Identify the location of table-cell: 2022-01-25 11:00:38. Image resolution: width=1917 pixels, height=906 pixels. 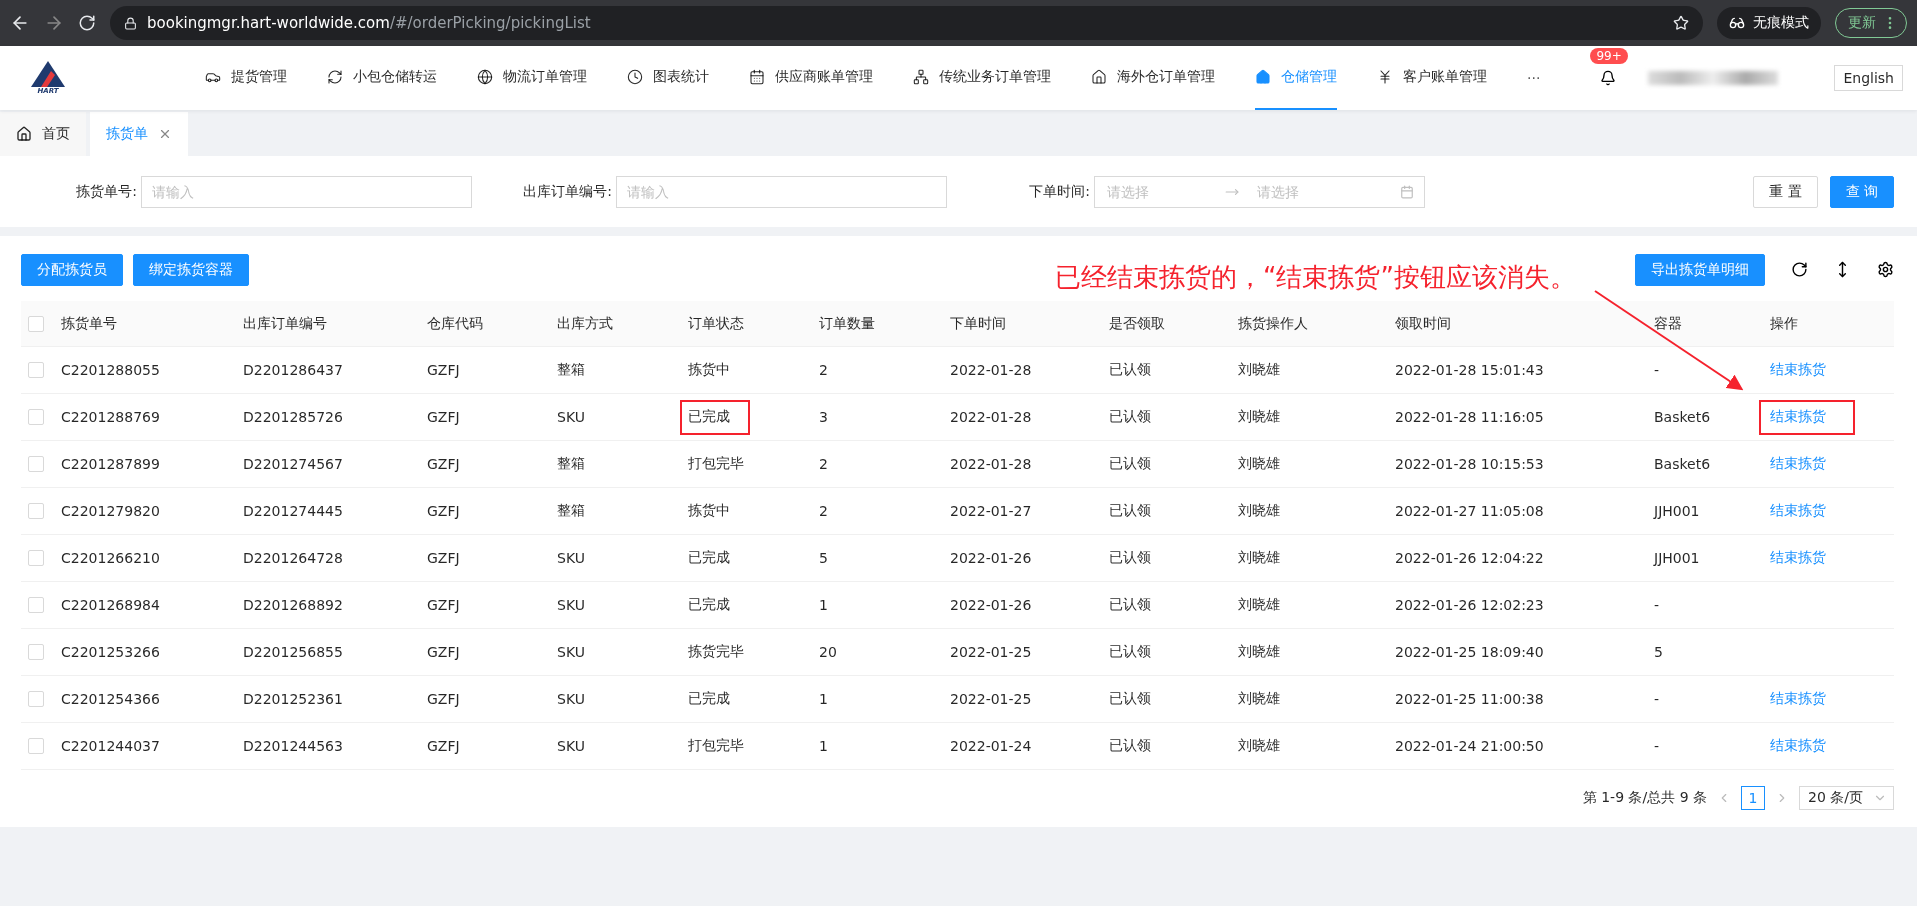
(1469, 699).